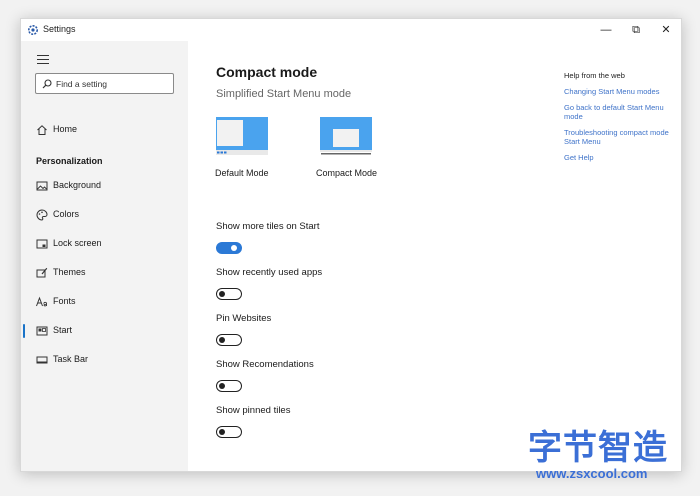 Image resolution: width=700 pixels, height=496 pixels. Describe the element at coordinates (104, 130) in the screenshot. I see `sidebar-item-home: Home` at that location.